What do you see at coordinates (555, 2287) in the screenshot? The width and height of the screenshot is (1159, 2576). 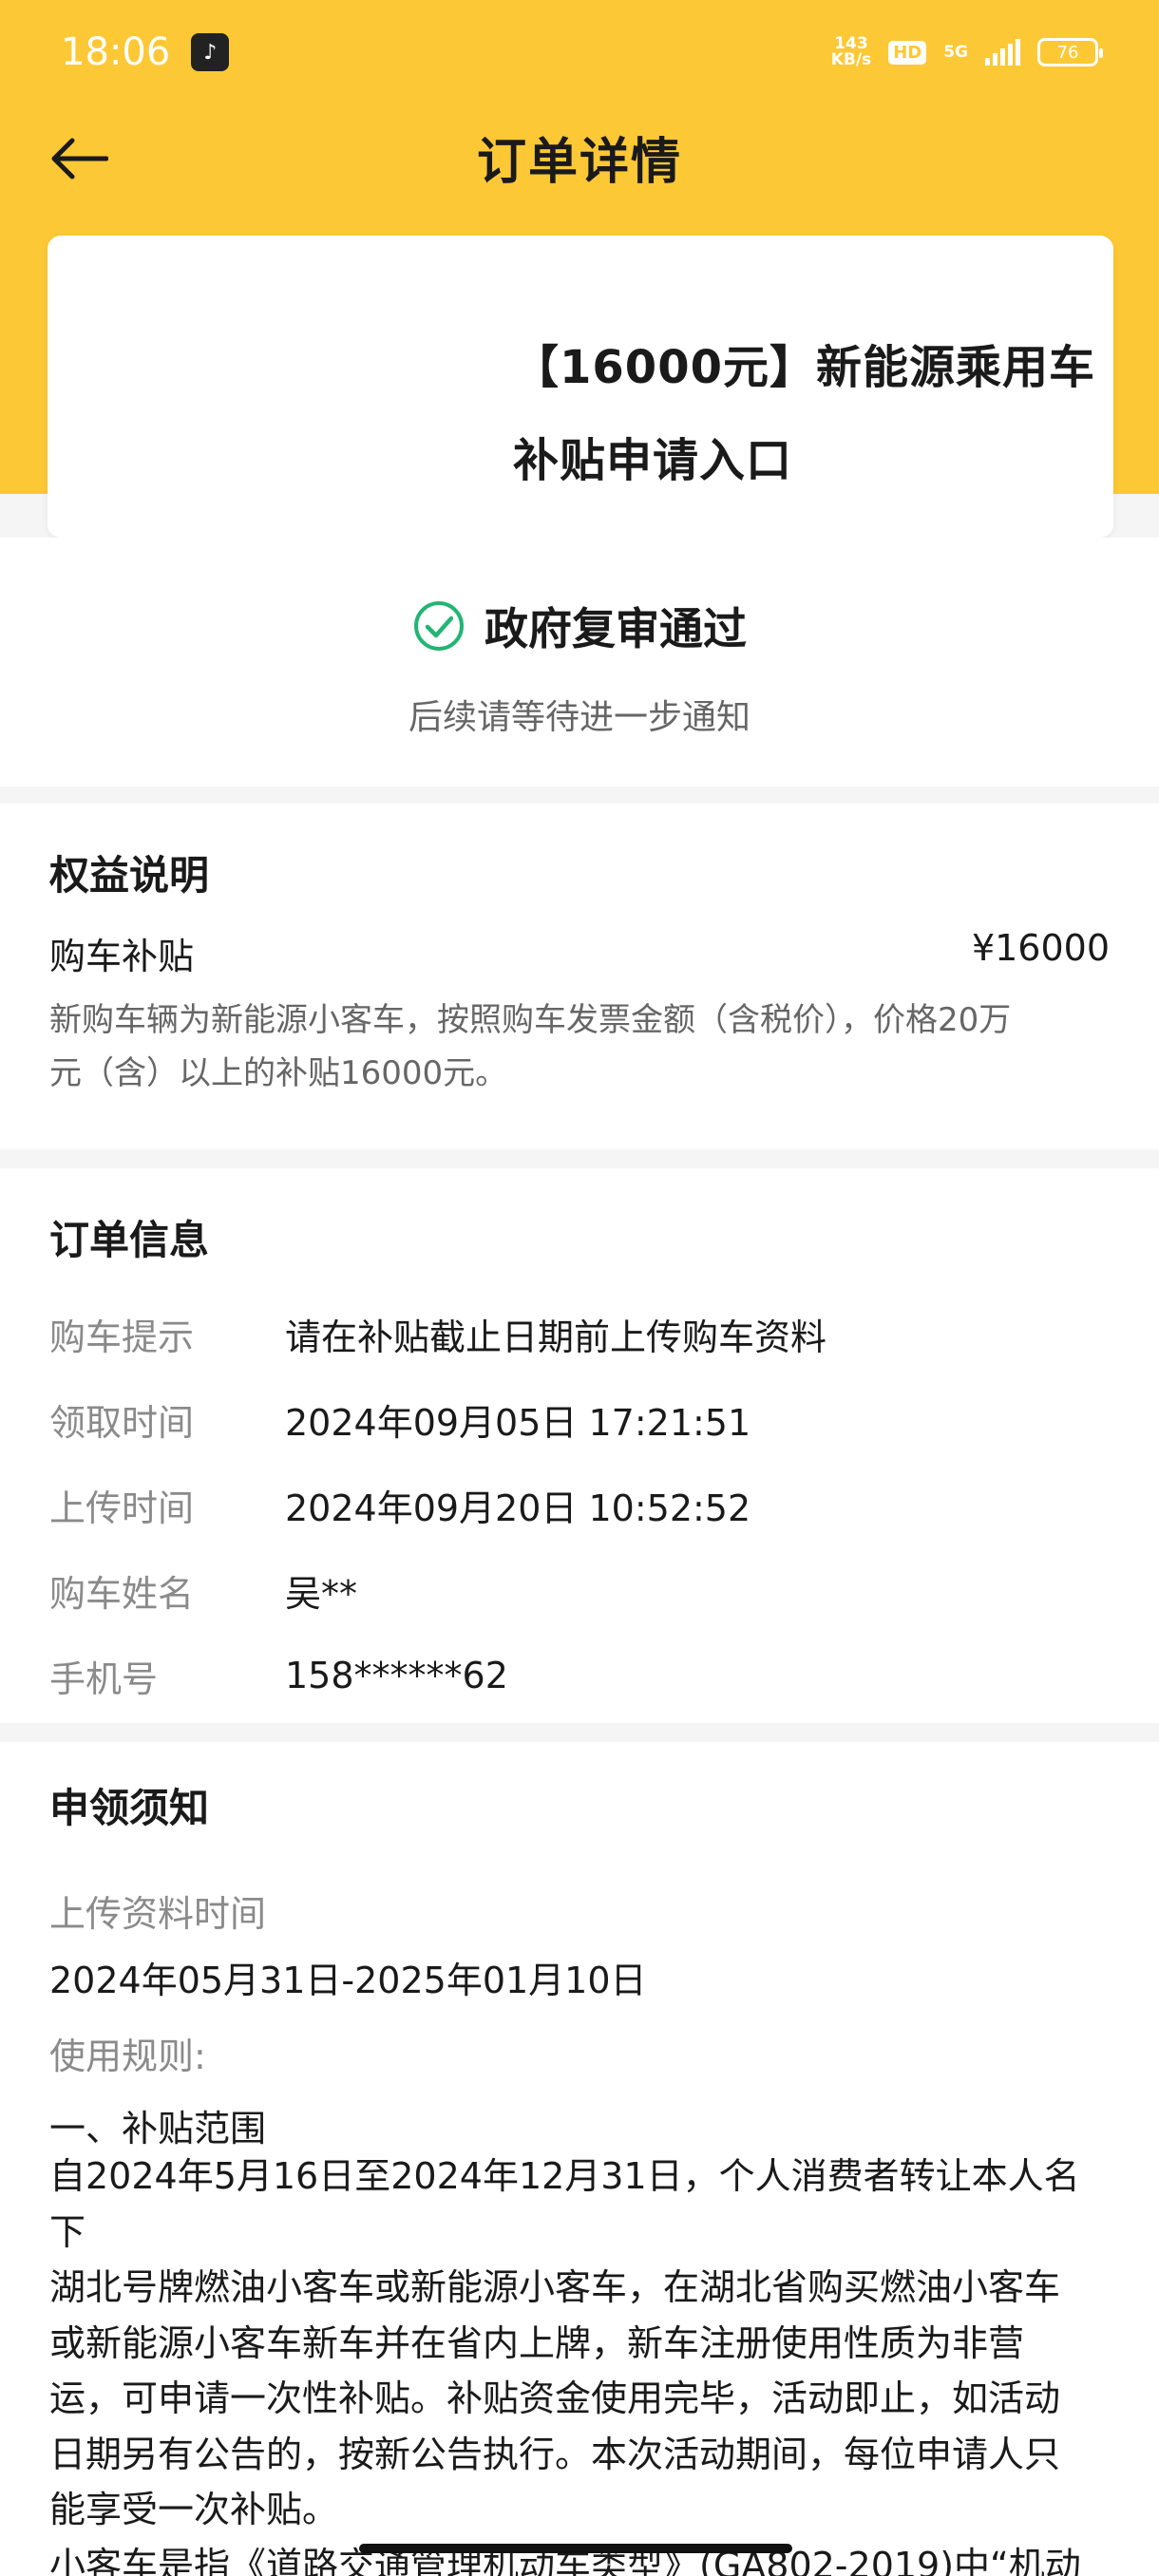 I see `rules-line: 湖北号牌燃油小客车或新能源小客车，在湖北省购买燃油小客车` at bounding box center [555, 2287].